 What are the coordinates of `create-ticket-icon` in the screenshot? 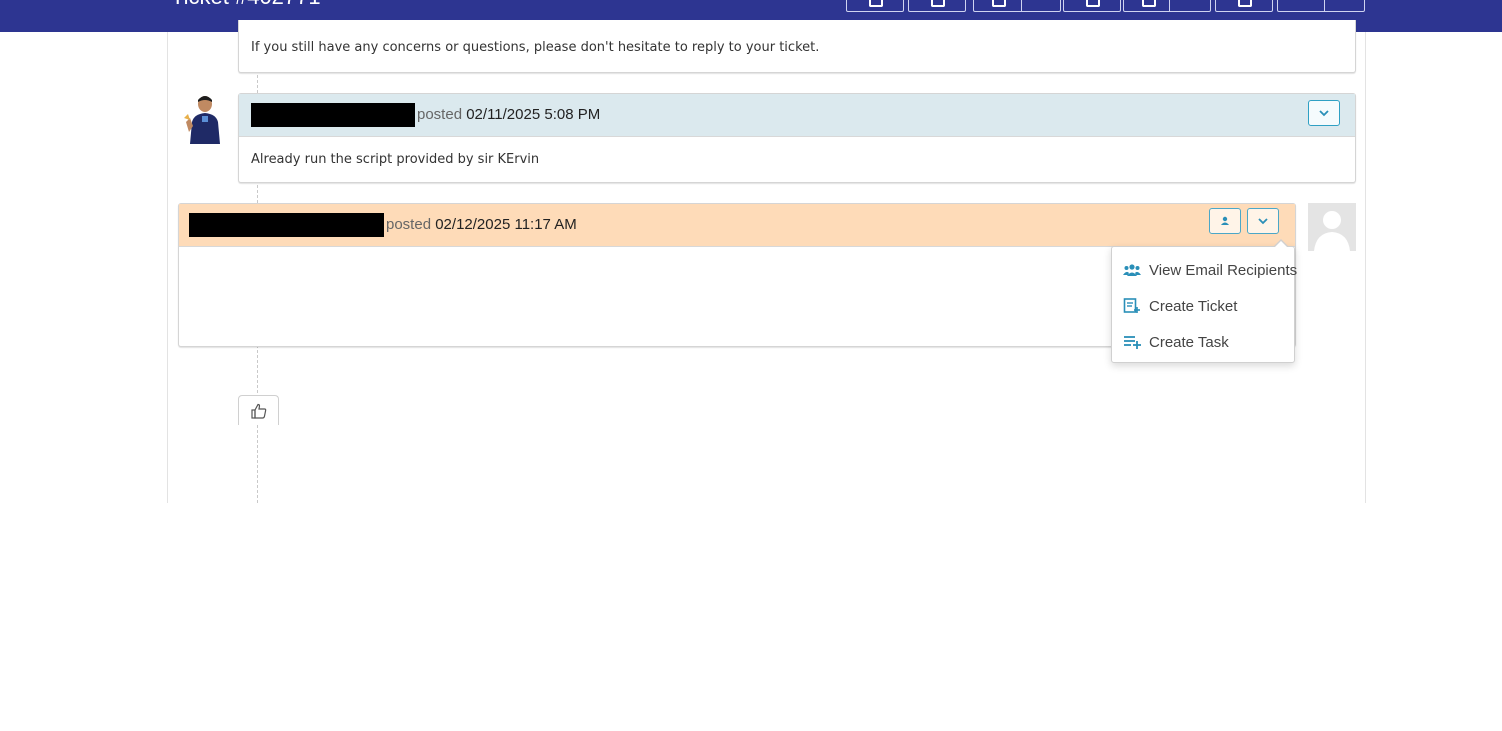 It's located at (1131, 305).